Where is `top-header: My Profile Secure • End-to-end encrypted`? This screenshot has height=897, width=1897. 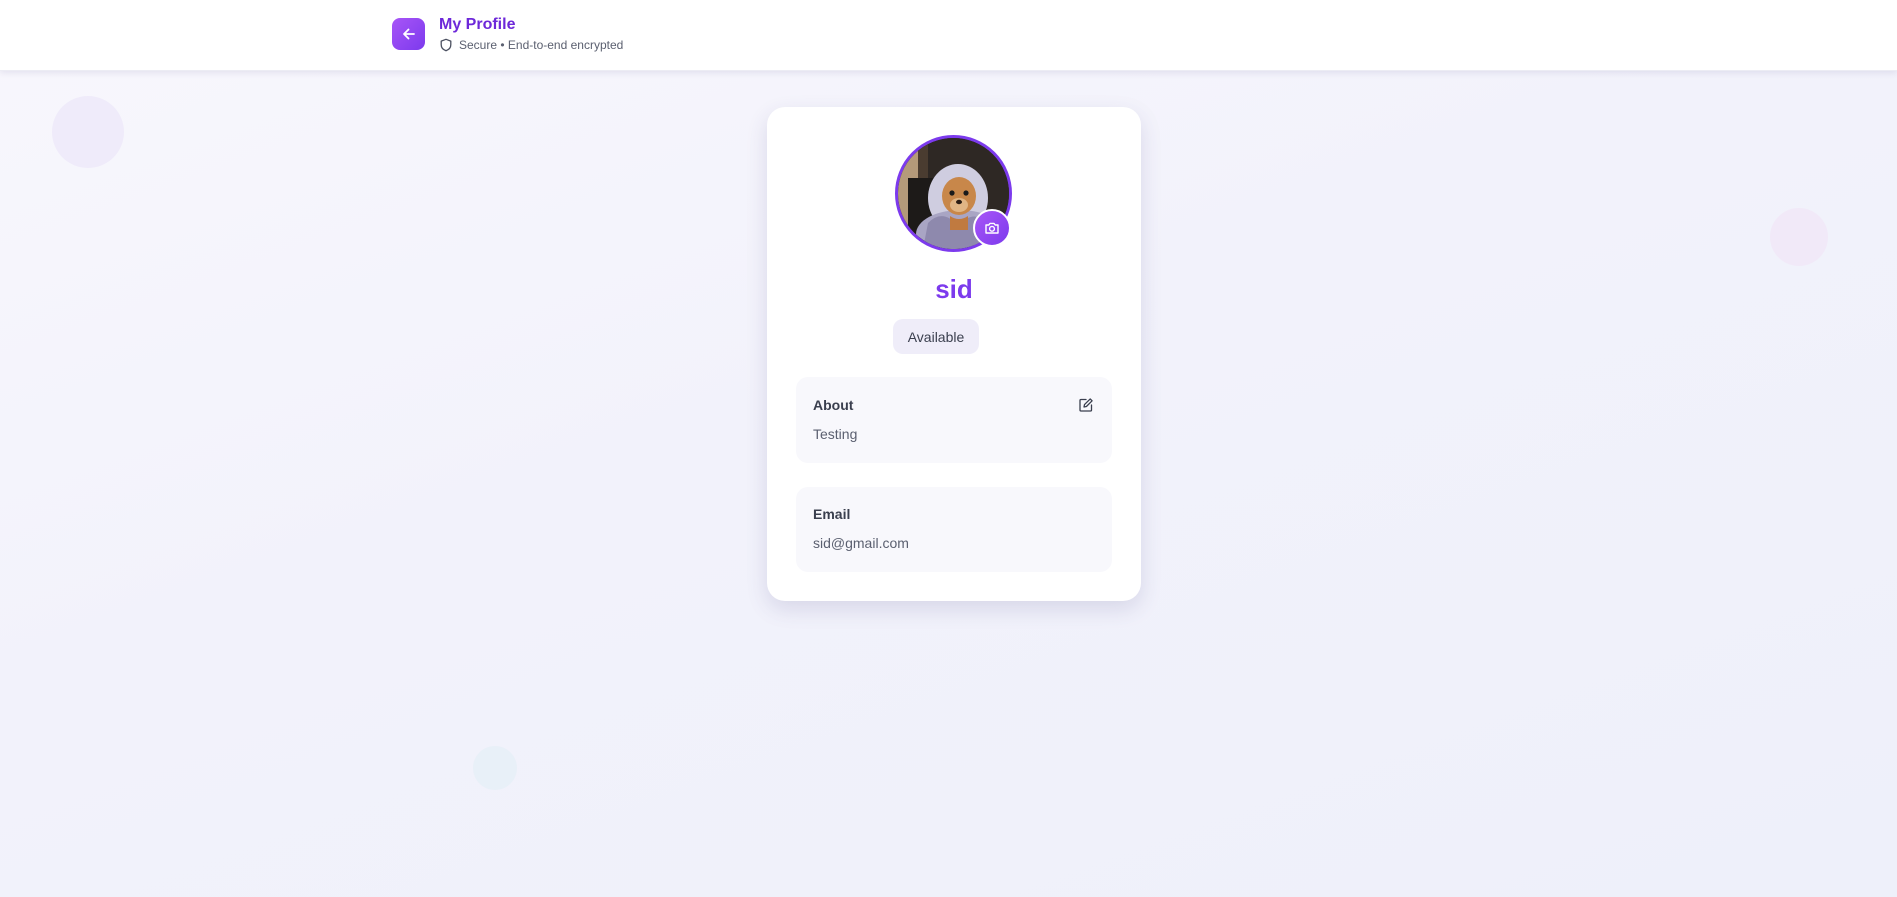
top-header: My Profile Secure • End-to-end encrypted is located at coordinates (948, 35).